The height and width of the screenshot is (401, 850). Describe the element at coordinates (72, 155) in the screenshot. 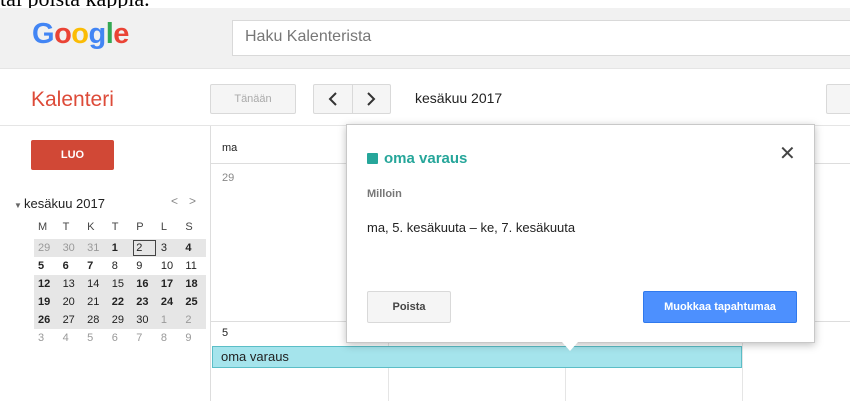

I see `create-button: LUO` at that location.